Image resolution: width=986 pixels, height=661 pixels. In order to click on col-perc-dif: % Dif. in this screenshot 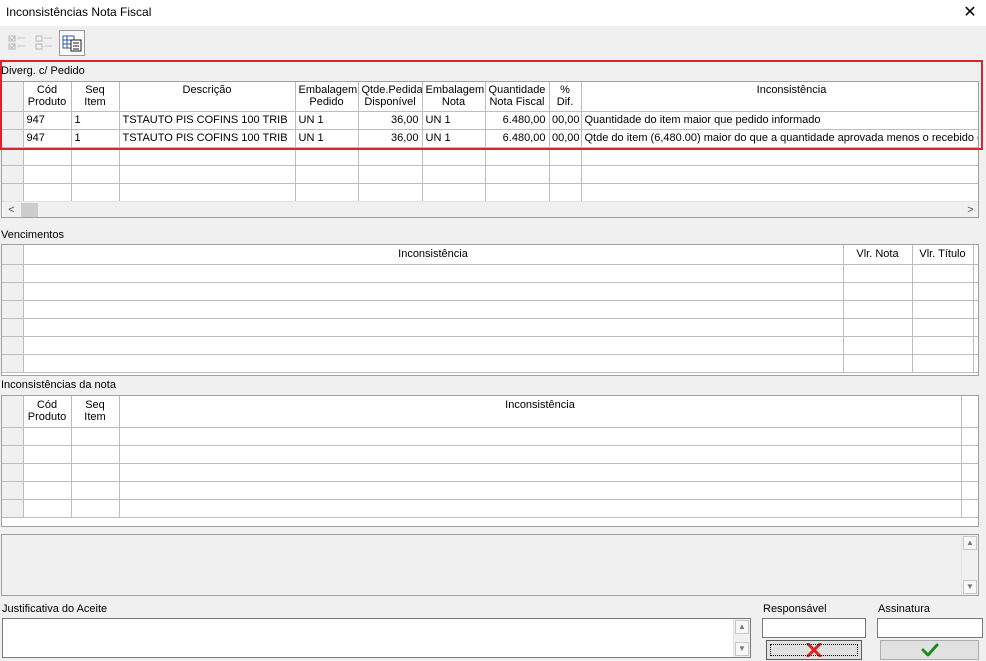, I will do `click(565, 97)`.